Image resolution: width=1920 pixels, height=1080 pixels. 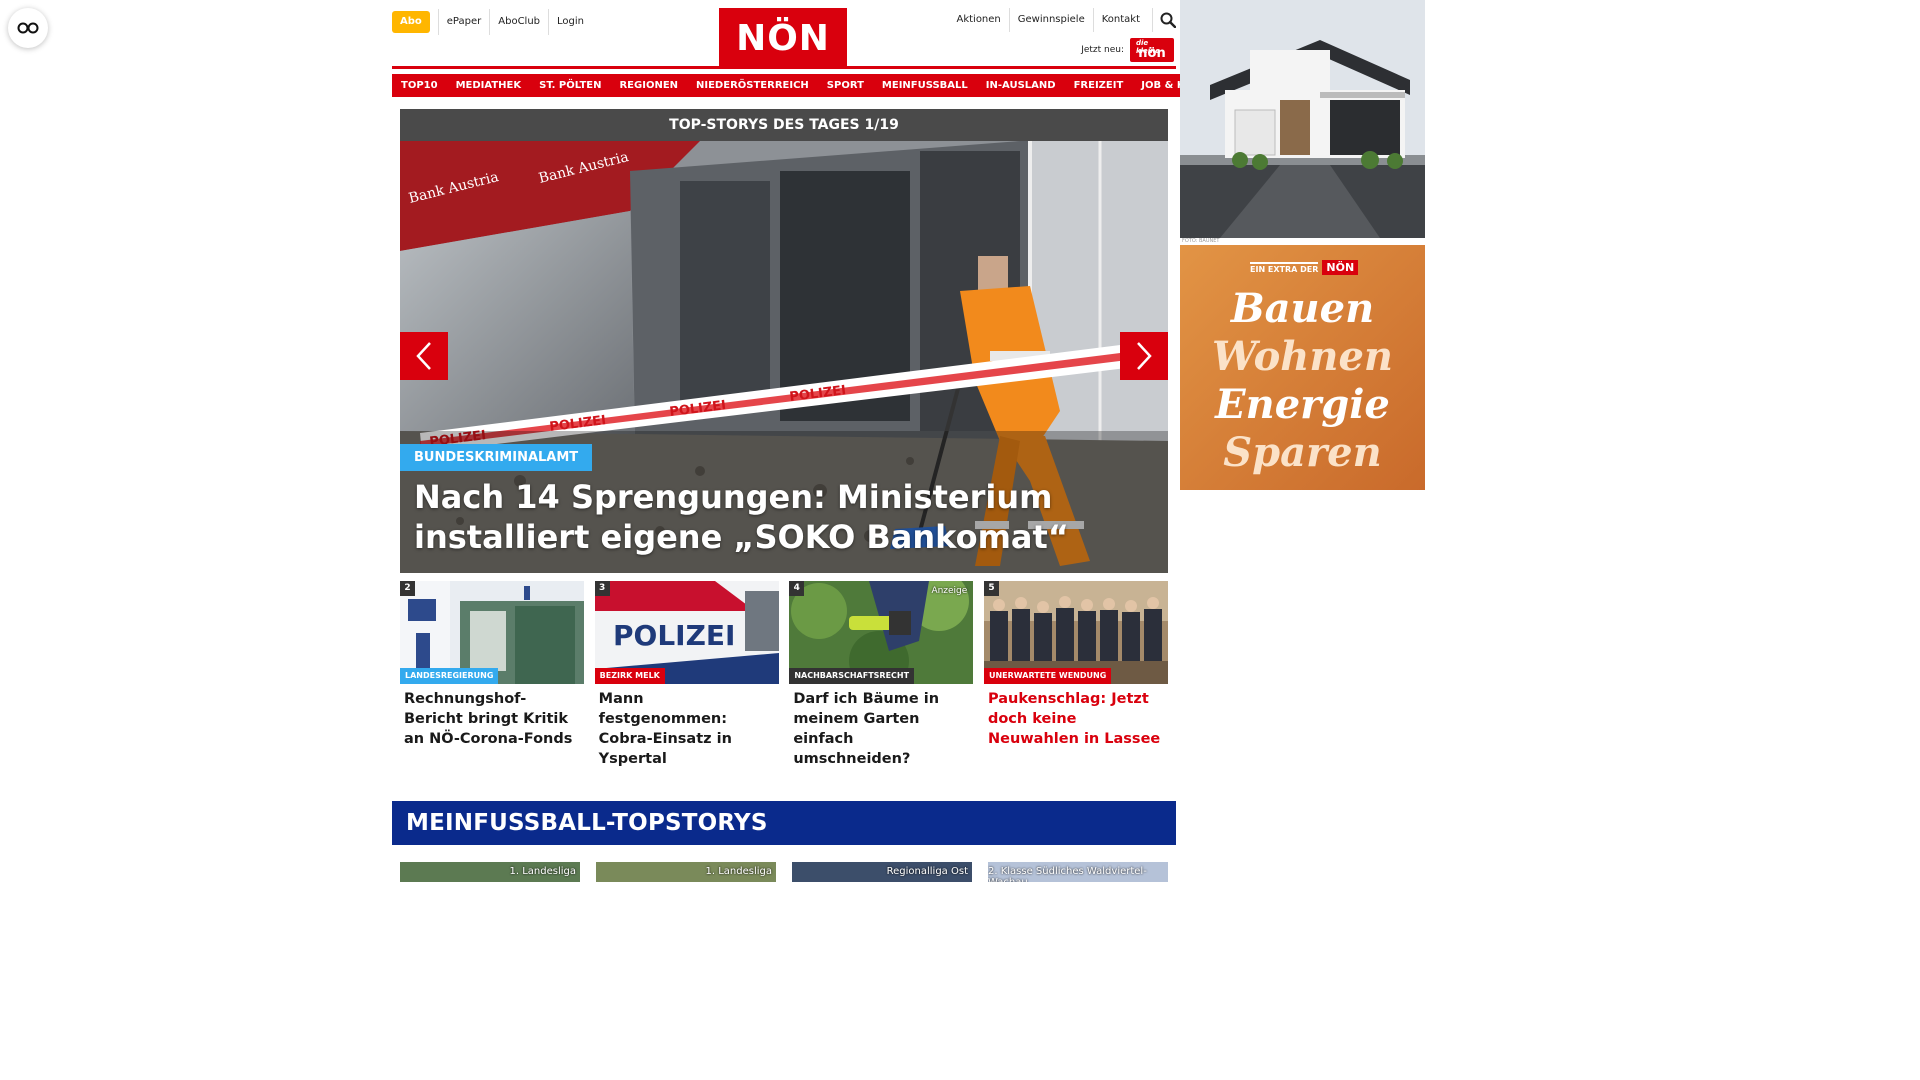 What do you see at coordinates (1075, 632) in the screenshot?
I see `story-card-image: 5 UNERWARTETE WENDUNG` at bounding box center [1075, 632].